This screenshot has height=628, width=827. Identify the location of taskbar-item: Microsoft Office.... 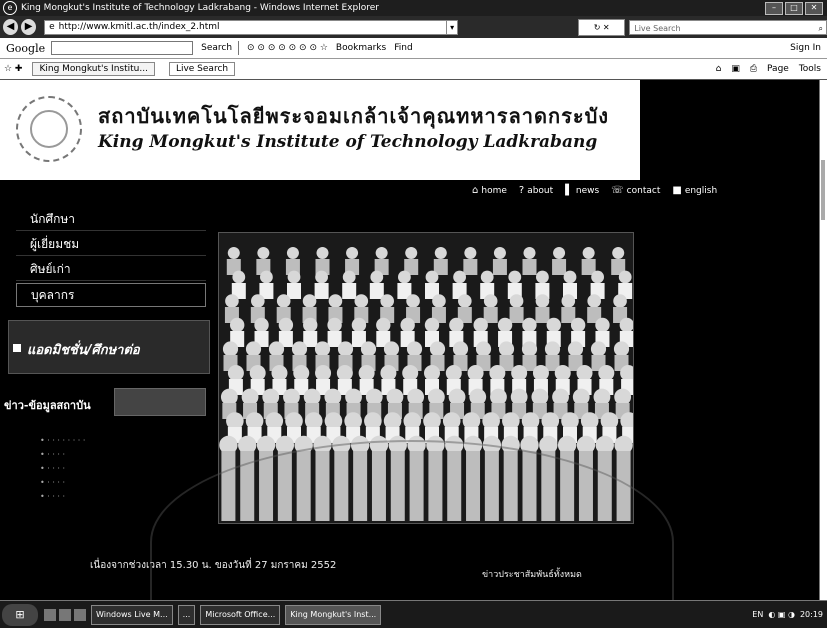
(240, 614).